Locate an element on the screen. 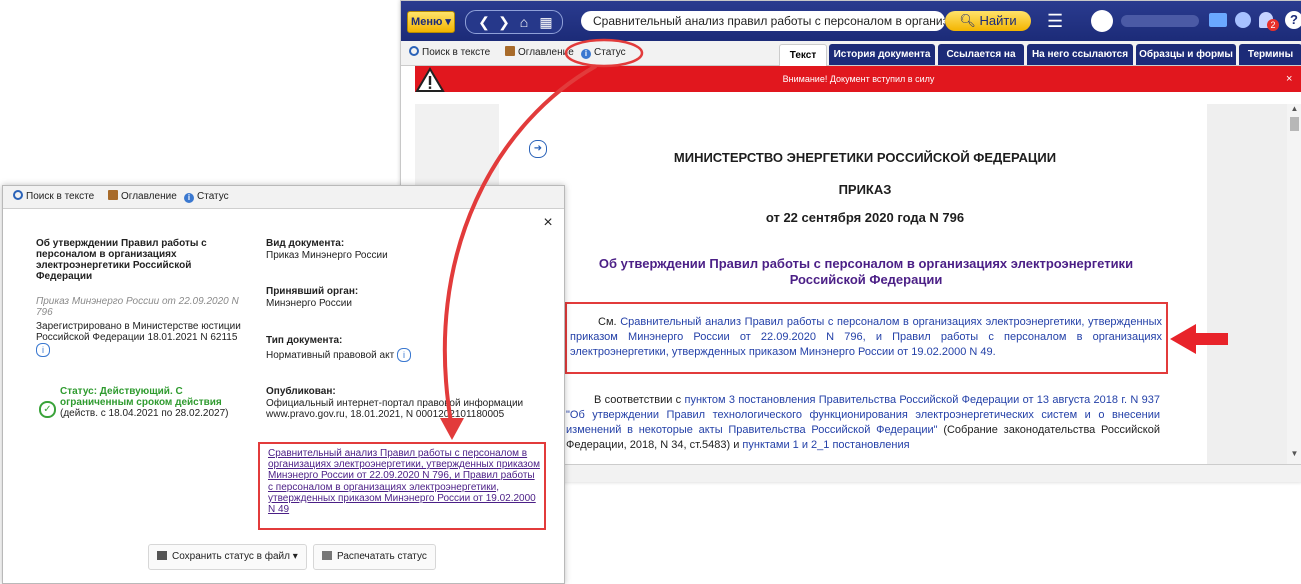  pointer-arrow-icon is located at coordinates (1199, 339).